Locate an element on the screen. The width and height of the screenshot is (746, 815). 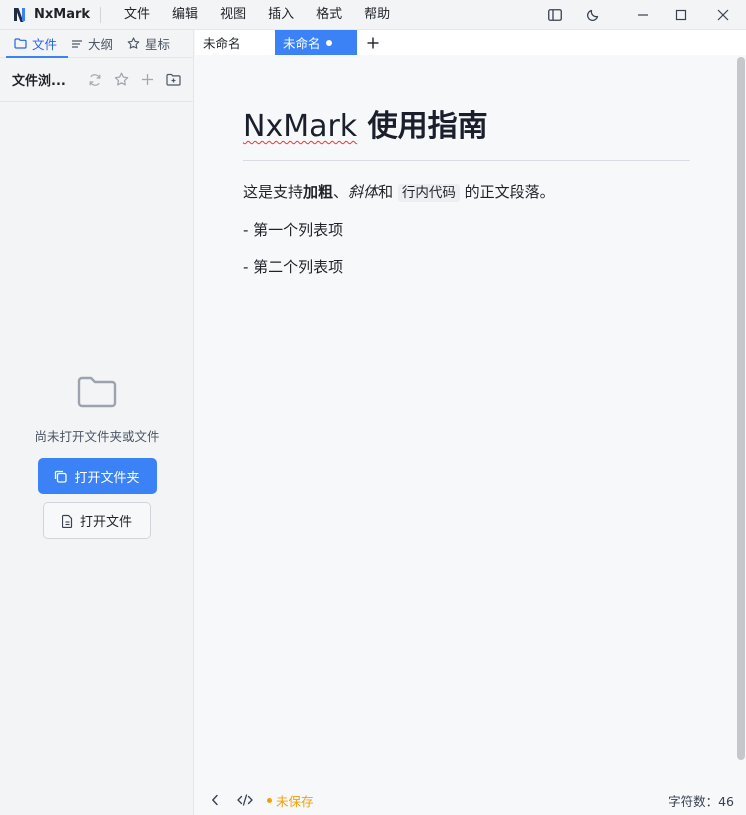
open-file-button: 打开文件 is located at coordinates (97, 520).